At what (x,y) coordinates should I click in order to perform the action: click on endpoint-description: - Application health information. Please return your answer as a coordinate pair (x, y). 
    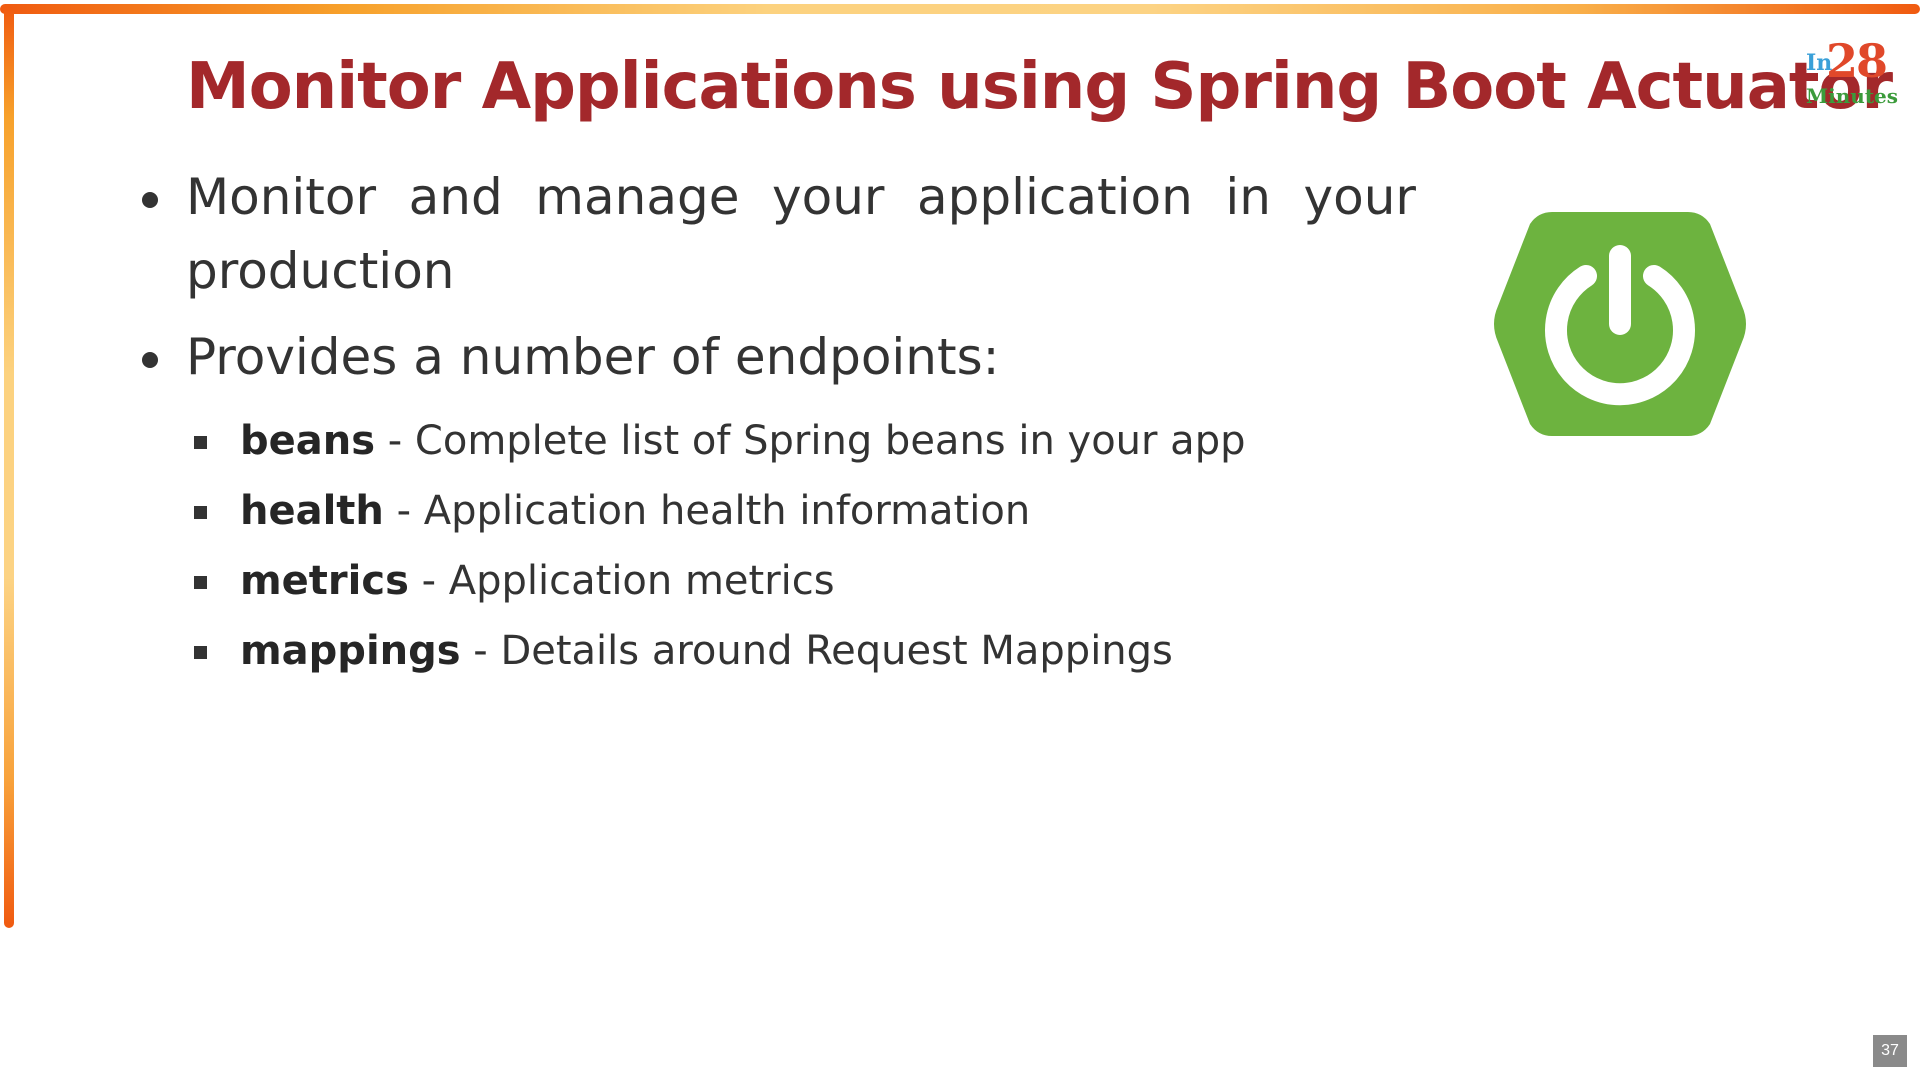
    Looking at the image, I should click on (707, 511).